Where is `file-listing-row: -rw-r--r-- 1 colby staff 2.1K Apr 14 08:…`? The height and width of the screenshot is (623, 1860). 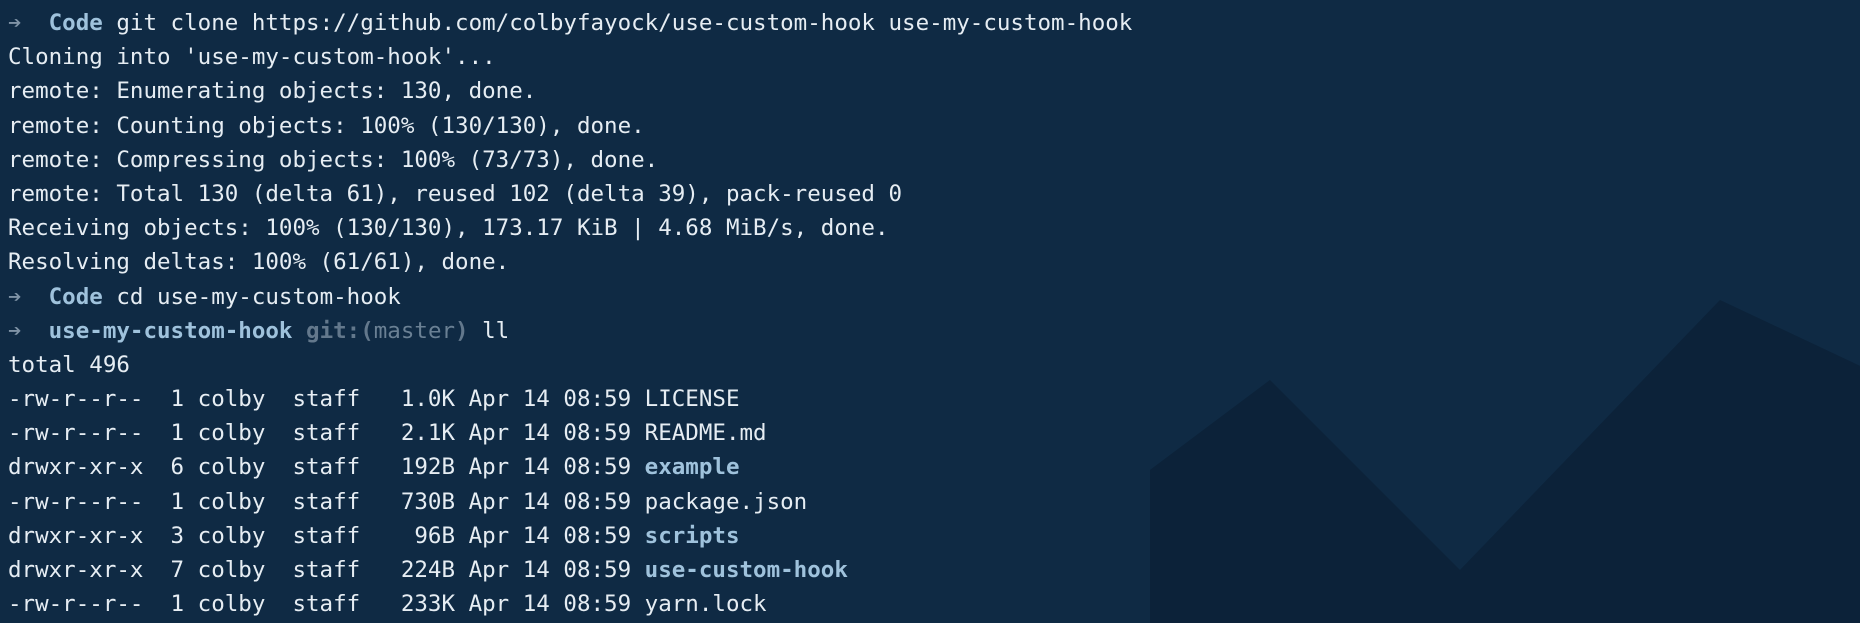
file-listing-row: -rw-r--r-- 1 colby staff 2.1K Apr 14 08:… is located at coordinates (934, 433).